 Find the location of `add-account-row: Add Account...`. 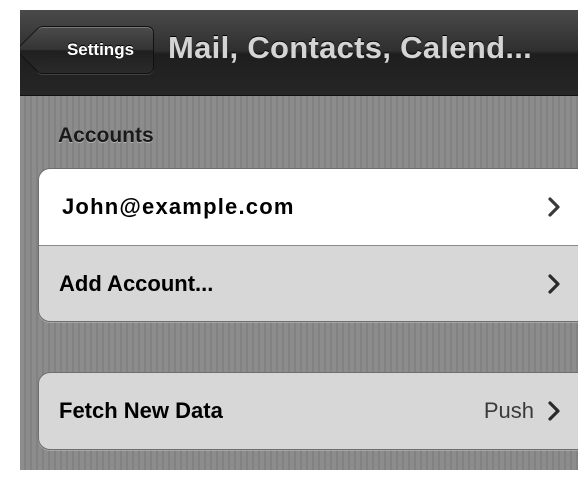

add-account-row: Add Account... is located at coordinates (308, 283).